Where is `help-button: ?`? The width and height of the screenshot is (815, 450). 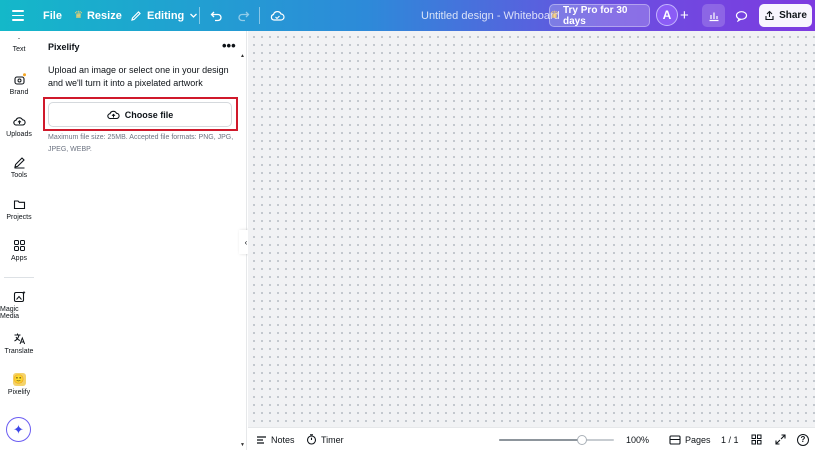 help-button: ? is located at coordinates (803, 439).